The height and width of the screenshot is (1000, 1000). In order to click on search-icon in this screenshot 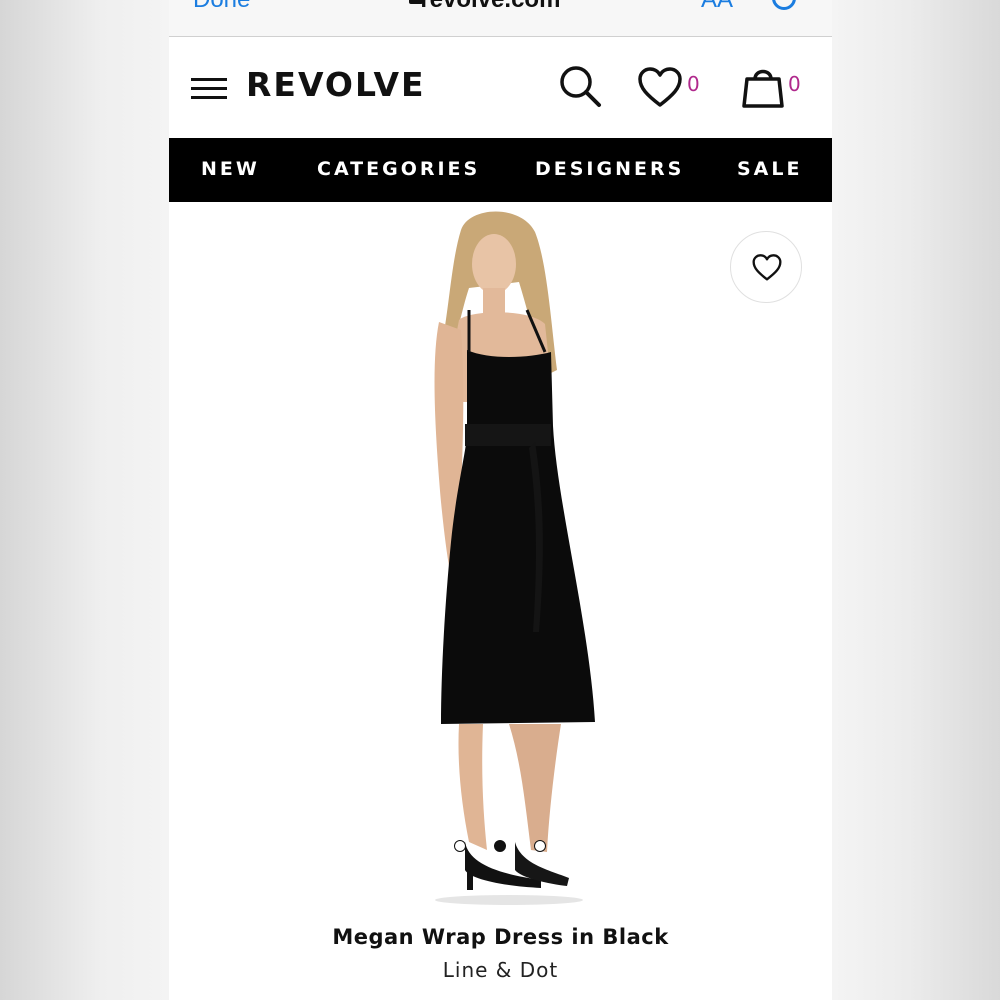, I will do `click(580, 86)`.